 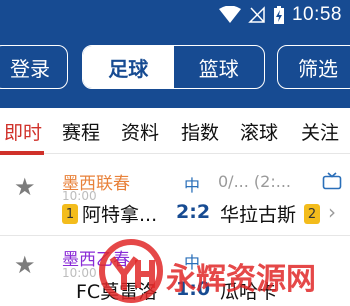 I want to click on away-rank-badge: 2, so click(x=312, y=214).